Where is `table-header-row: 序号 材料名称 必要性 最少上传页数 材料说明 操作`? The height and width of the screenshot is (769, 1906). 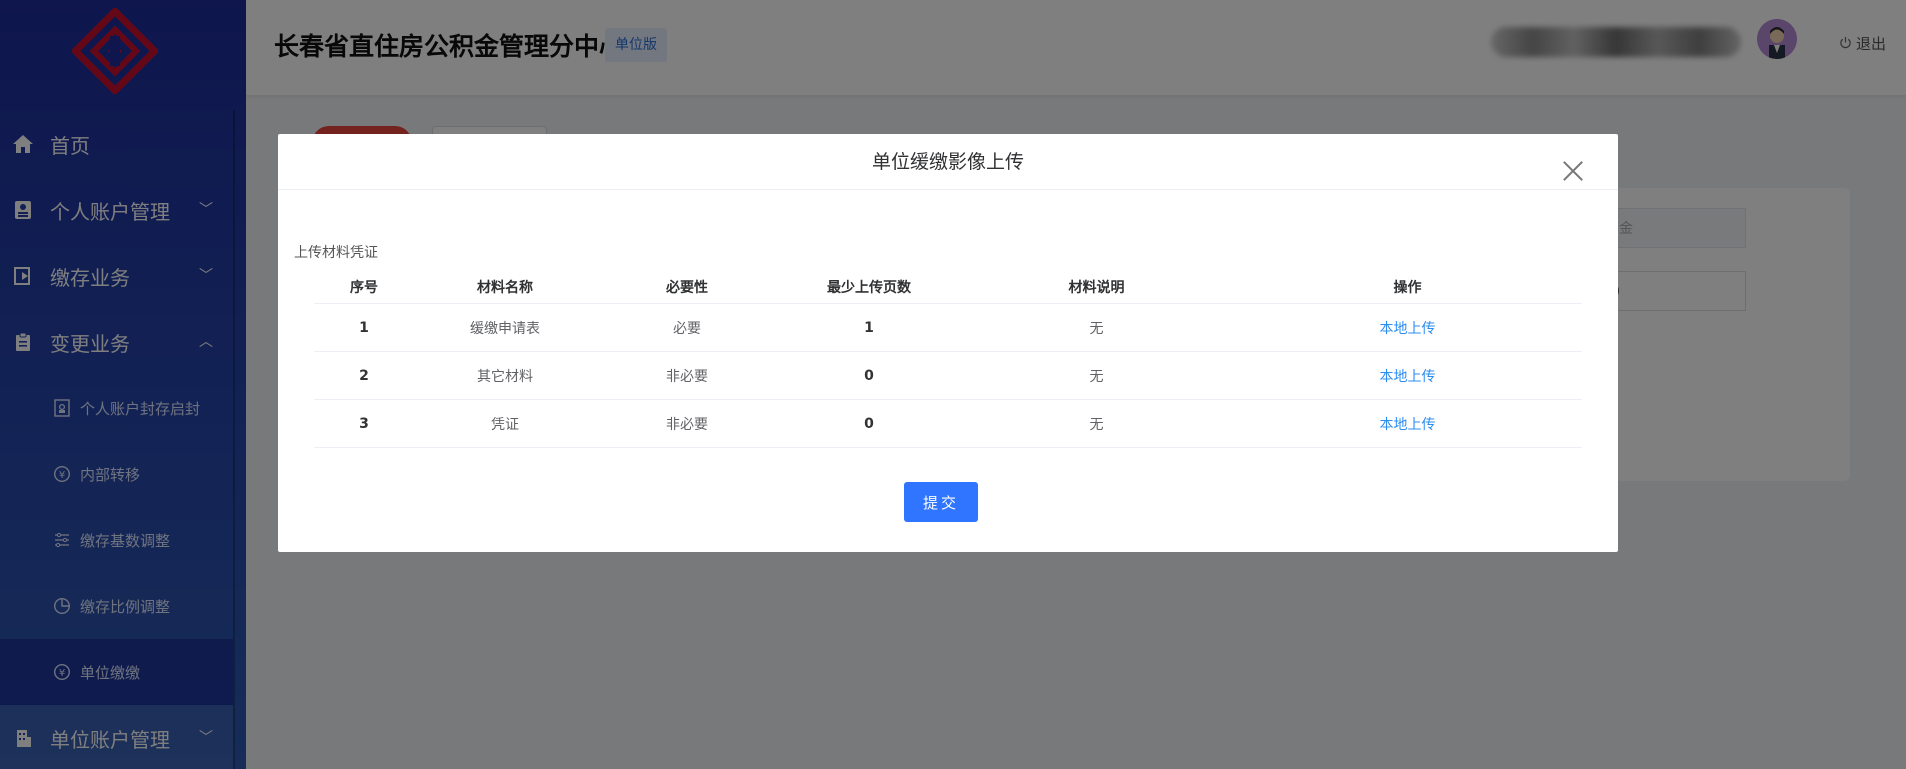
table-header-row: 序号 材料名称 必要性 最少上传页数 材料说明 操作 is located at coordinates (948, 287).